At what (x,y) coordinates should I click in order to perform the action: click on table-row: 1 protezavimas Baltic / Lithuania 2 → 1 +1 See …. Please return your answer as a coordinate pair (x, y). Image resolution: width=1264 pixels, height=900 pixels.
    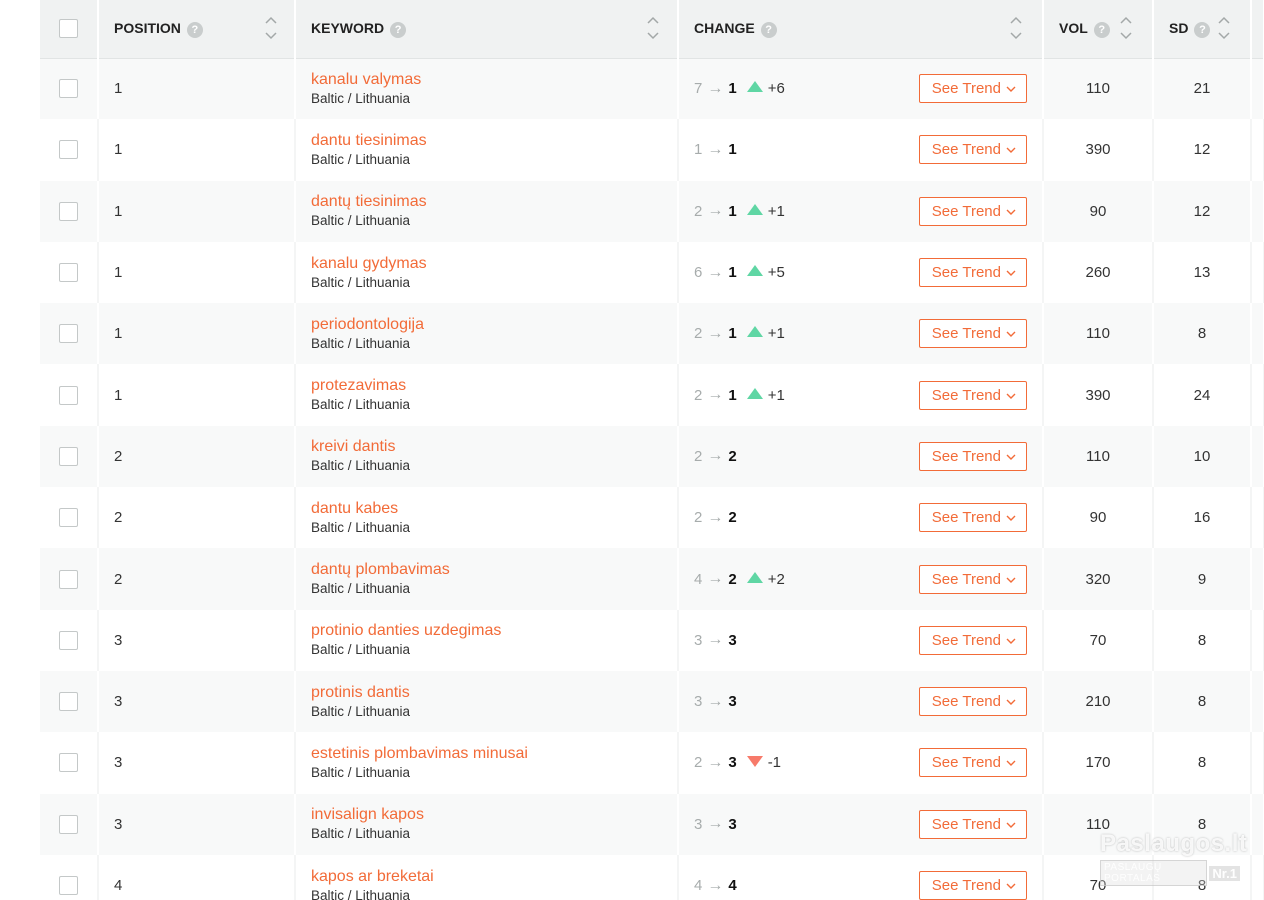
    Looking at the image, I should click on (652, 395).